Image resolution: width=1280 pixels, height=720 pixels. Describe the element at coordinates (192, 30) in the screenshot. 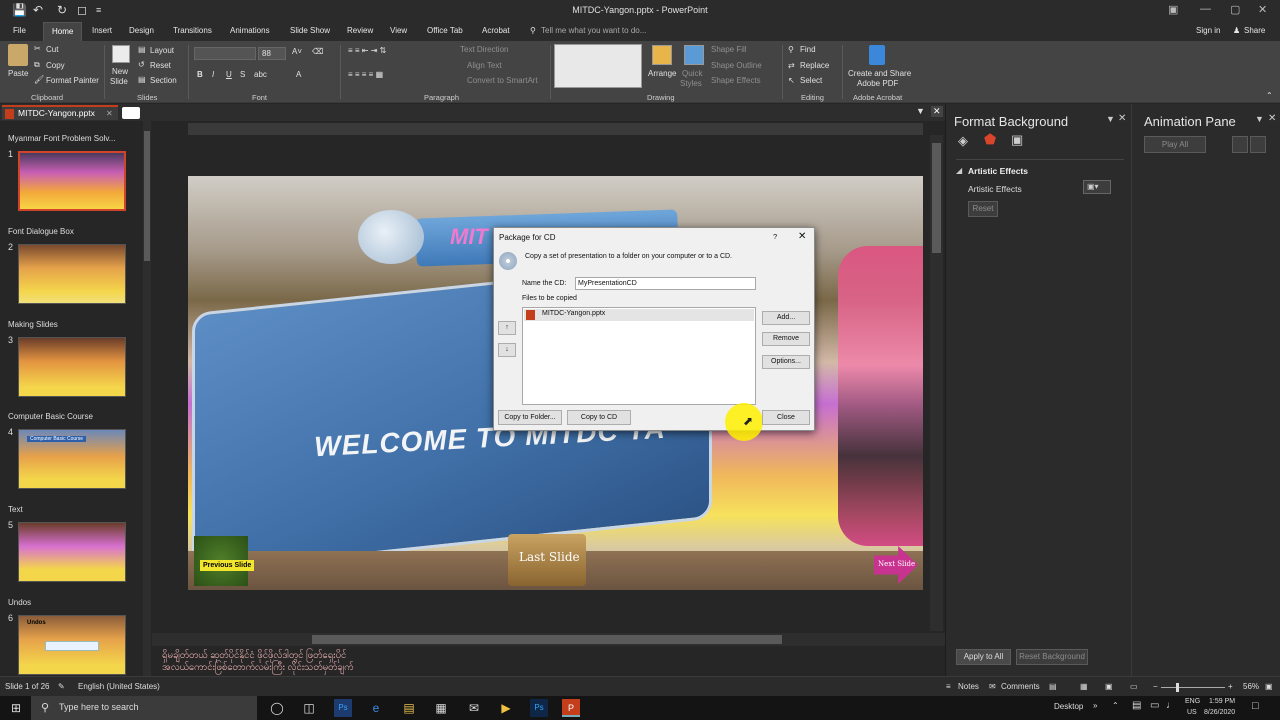

I see `tab-transitions: Transitions` at that location.